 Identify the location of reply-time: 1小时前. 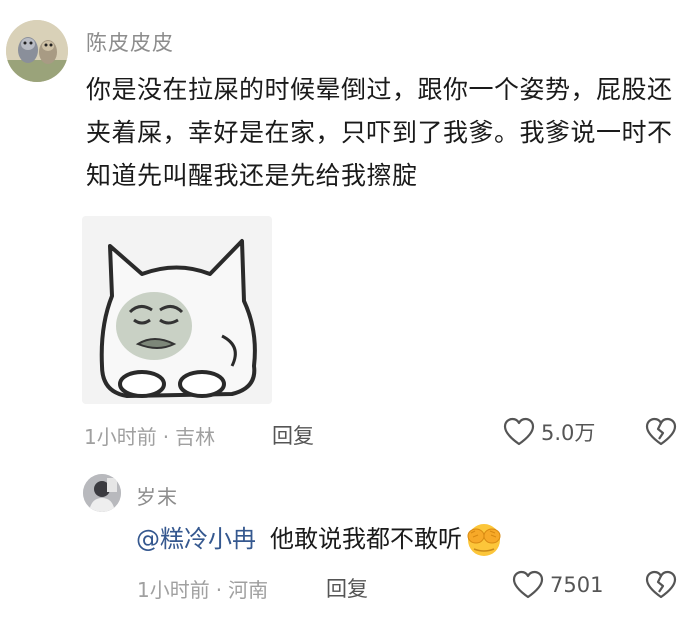
(173, 590).